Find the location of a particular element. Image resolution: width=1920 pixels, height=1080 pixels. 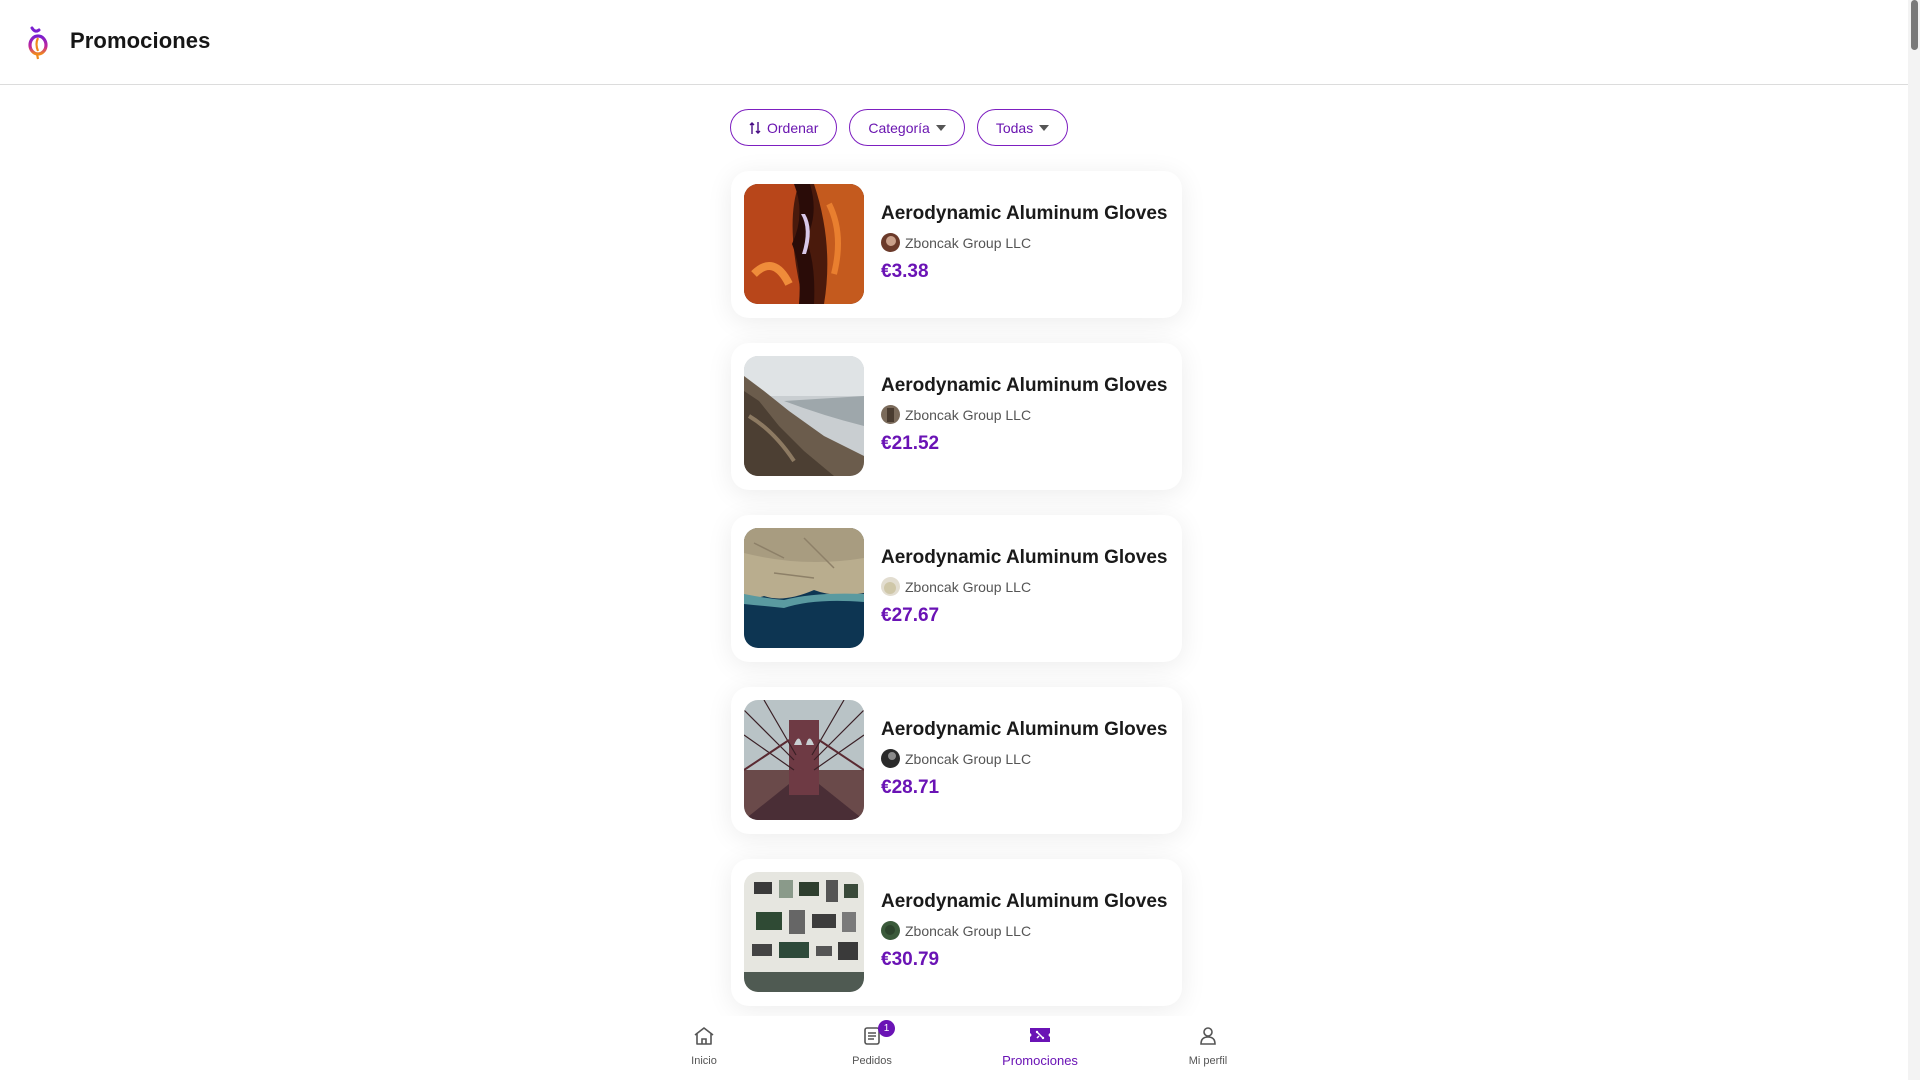

promotion-price: €3.38 is located at coordinates (905, 271).